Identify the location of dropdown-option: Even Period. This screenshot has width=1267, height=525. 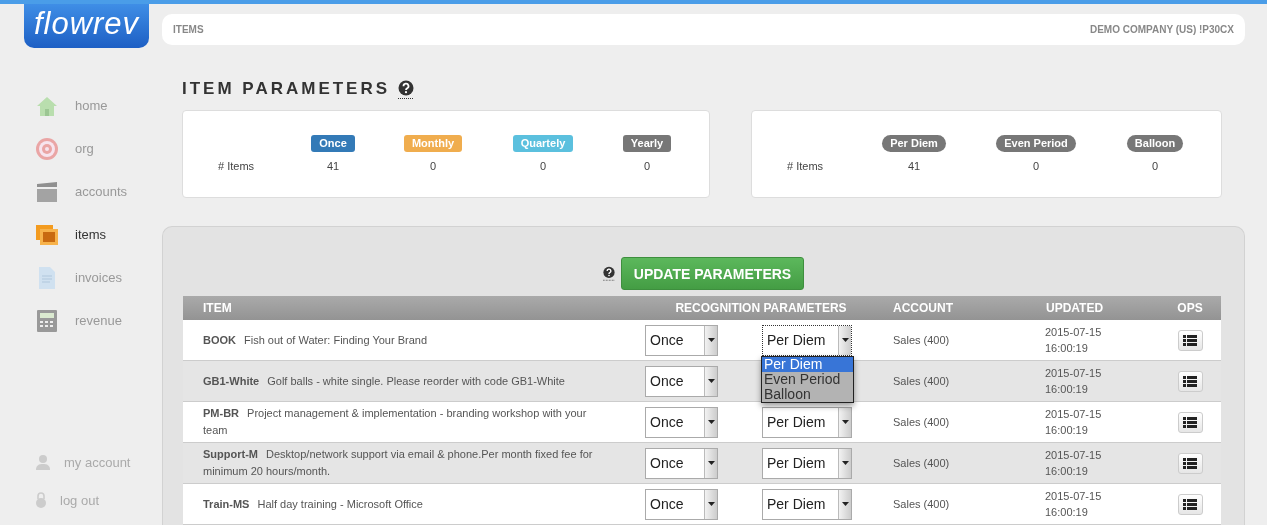
(807, 379).